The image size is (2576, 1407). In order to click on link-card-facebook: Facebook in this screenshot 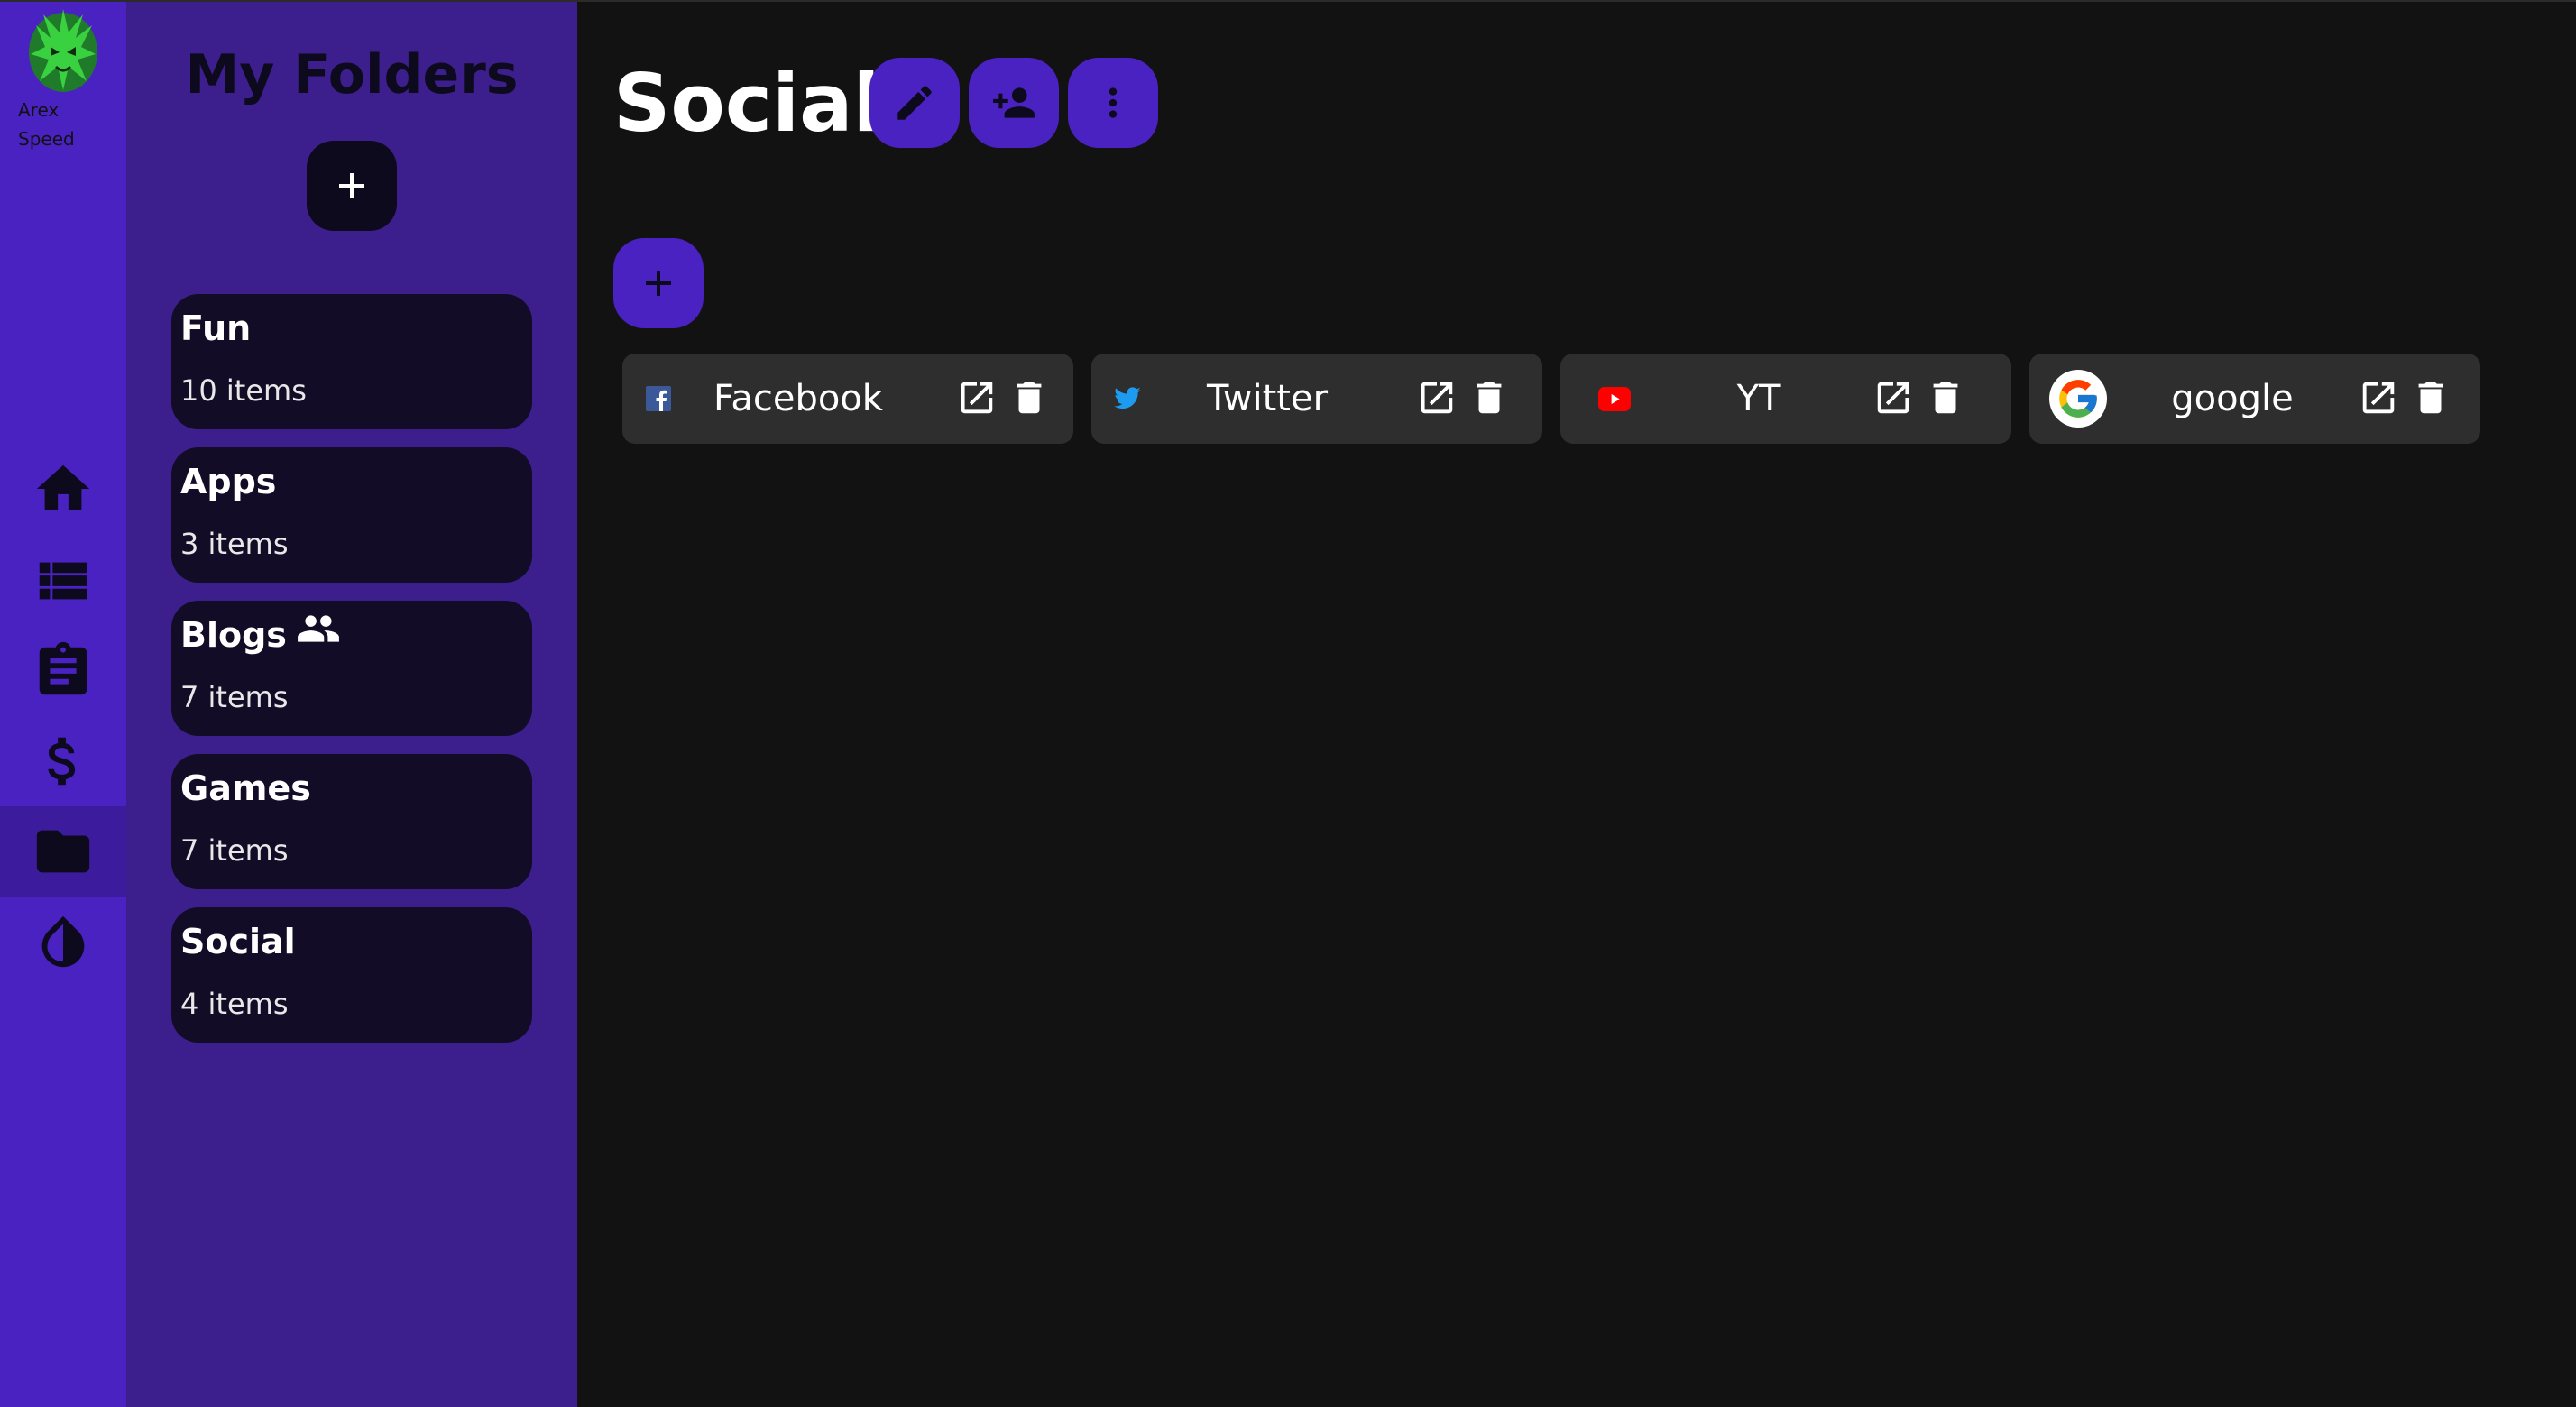, I will do `click(848, 399)`.